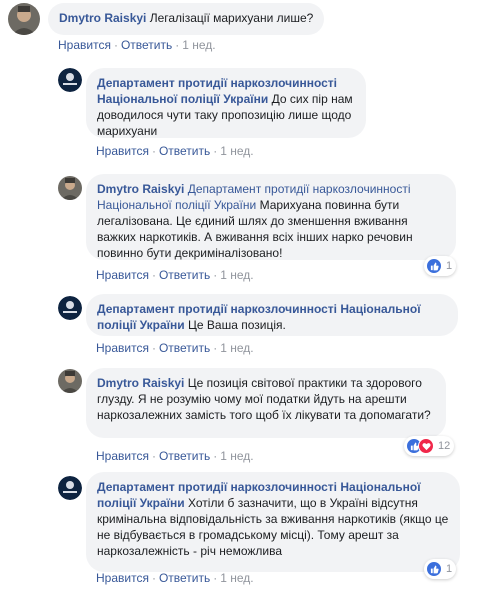  Describe the element at coordinates (231, 18) in the screenshot. I see `comment-text: Легалізації марихуани лише?` at that location.